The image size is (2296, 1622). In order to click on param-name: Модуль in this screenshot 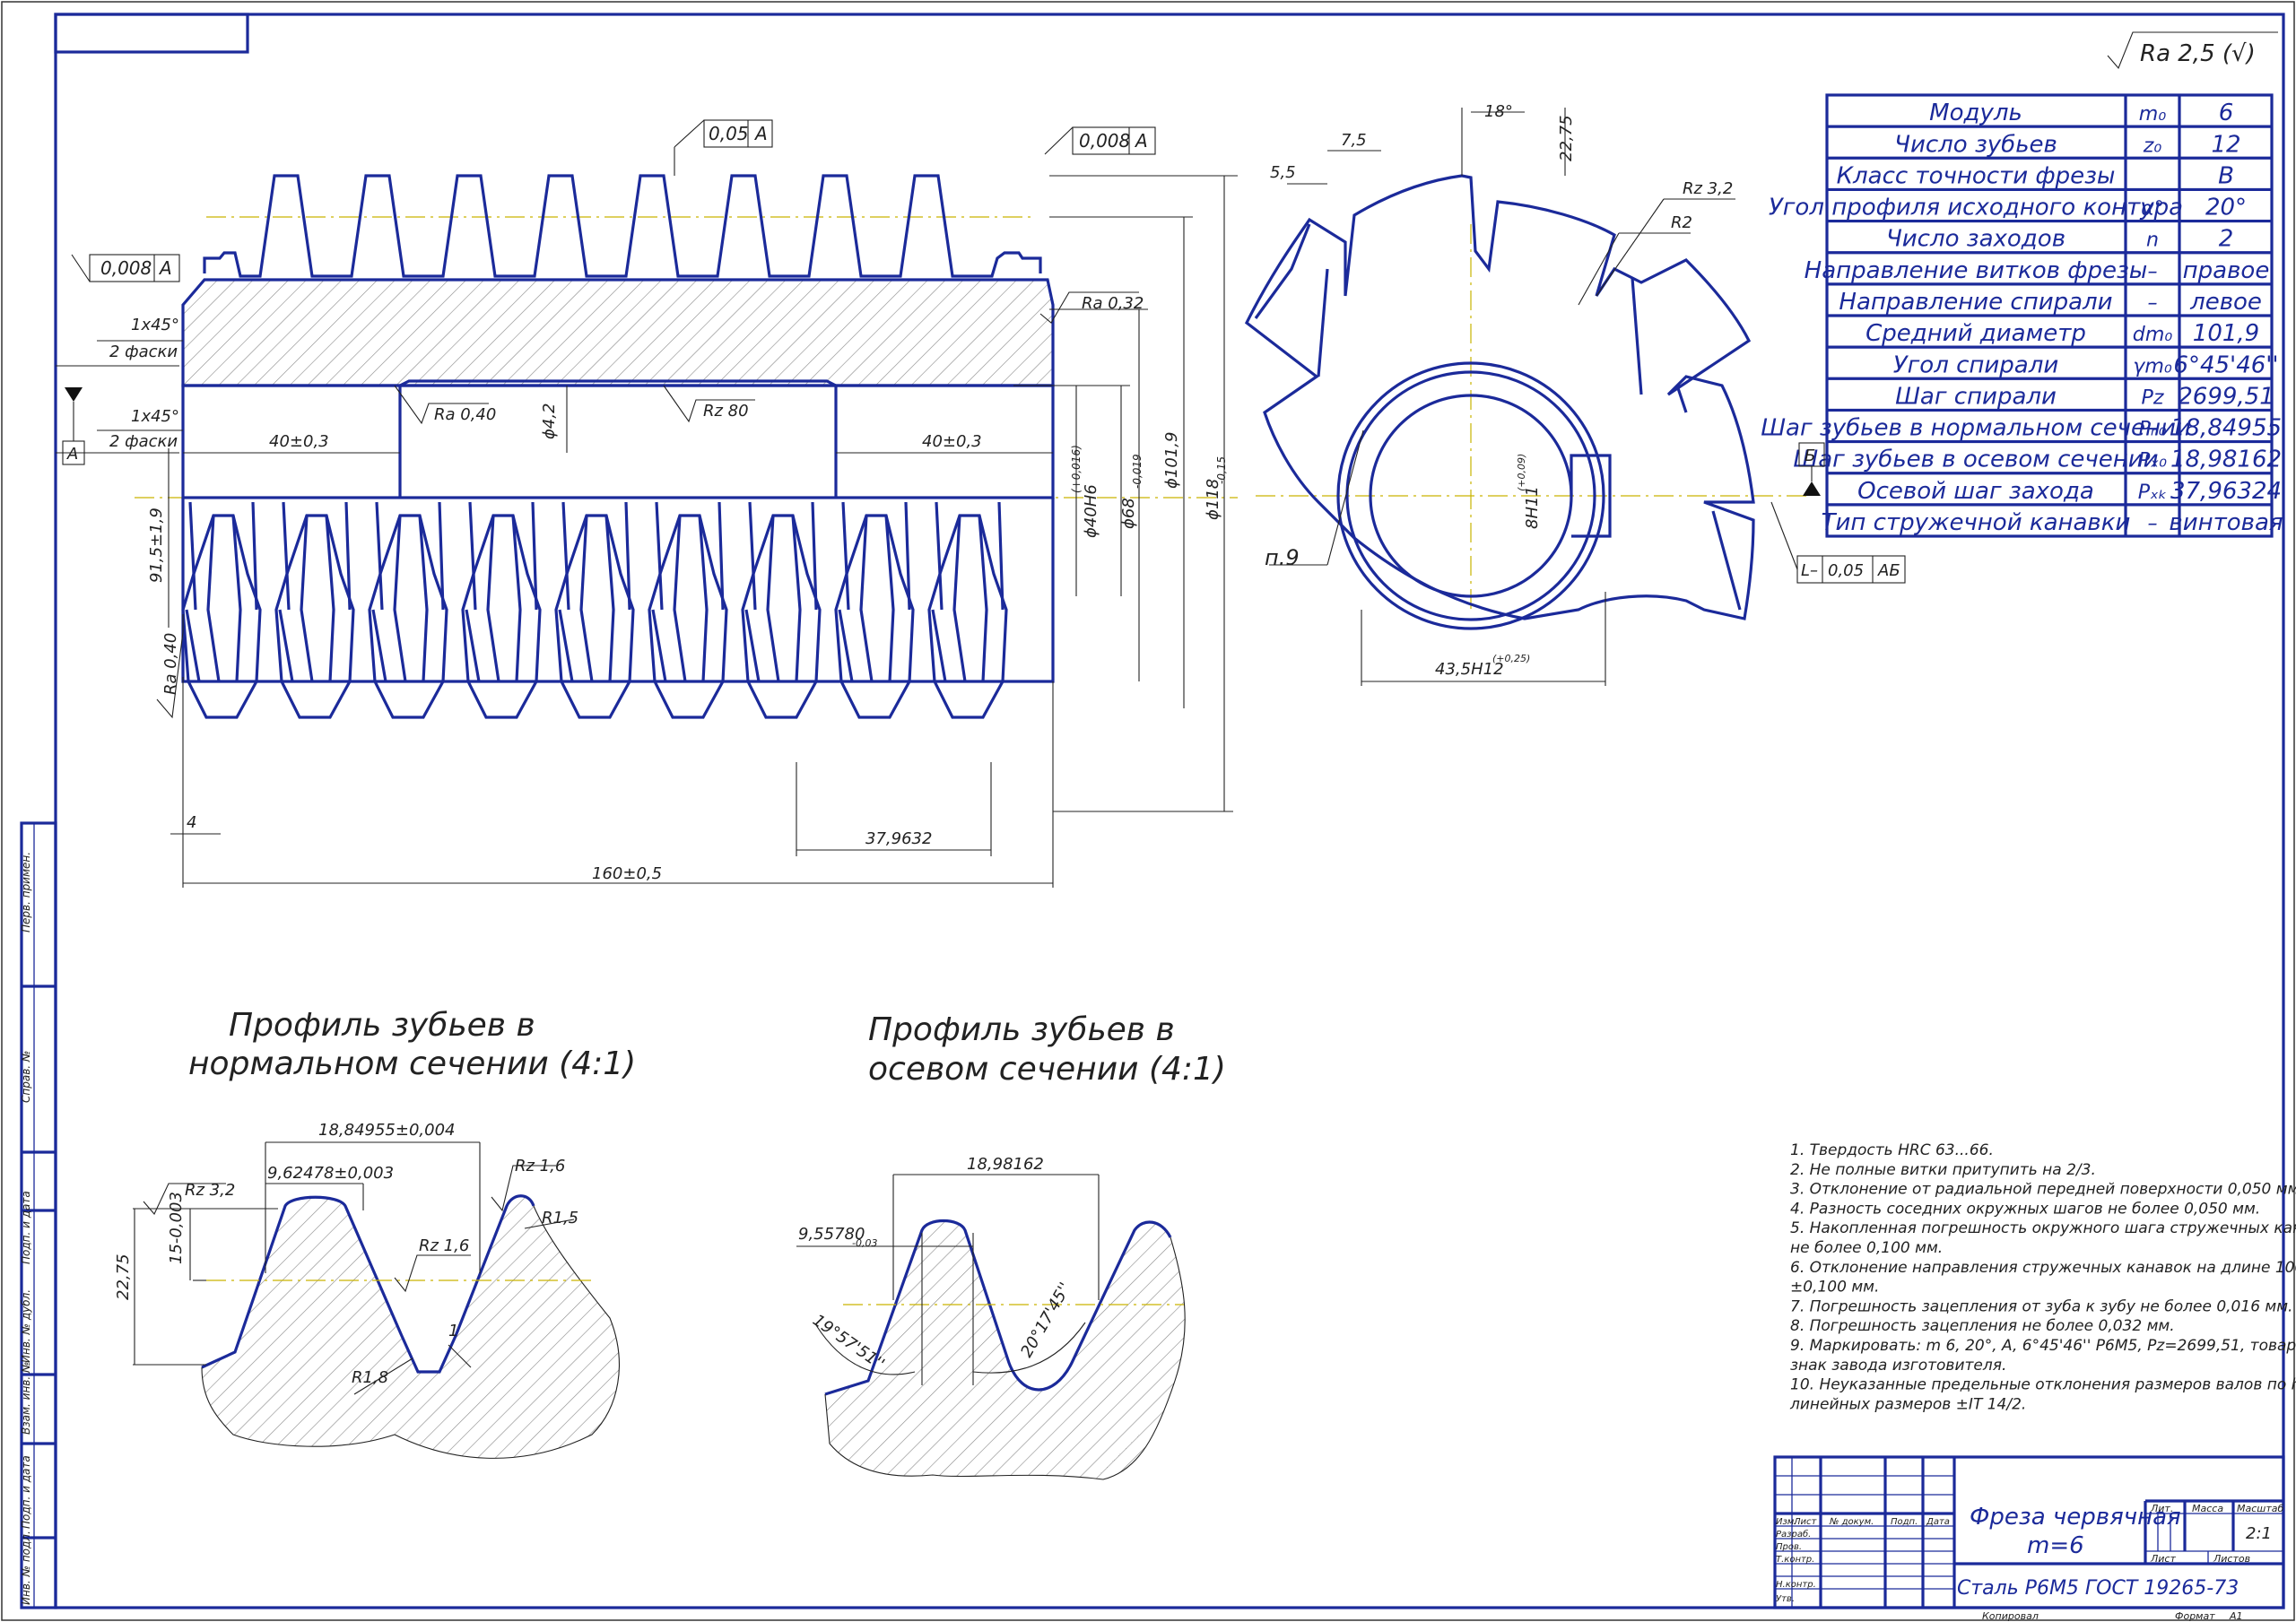, I will do `click(1975, 113)`.